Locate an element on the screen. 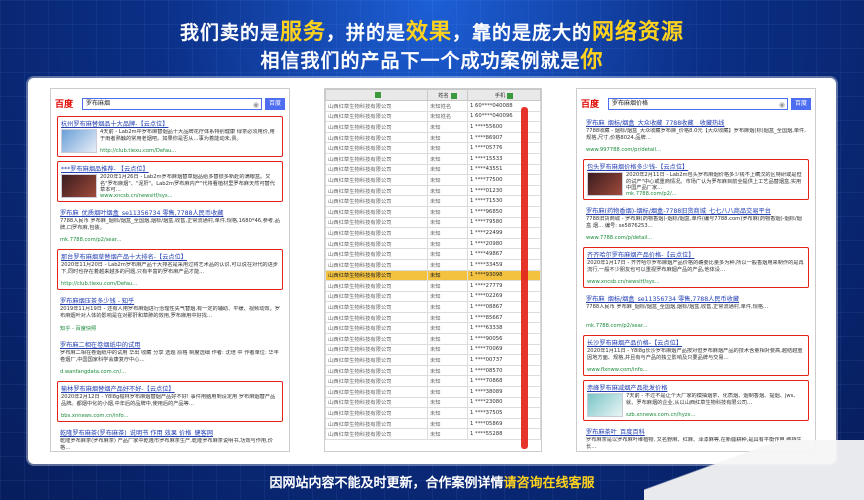 The image size is (864, 500). search-input: 罗布麻烟价格 ◉ is located at coordinates (698, 103).